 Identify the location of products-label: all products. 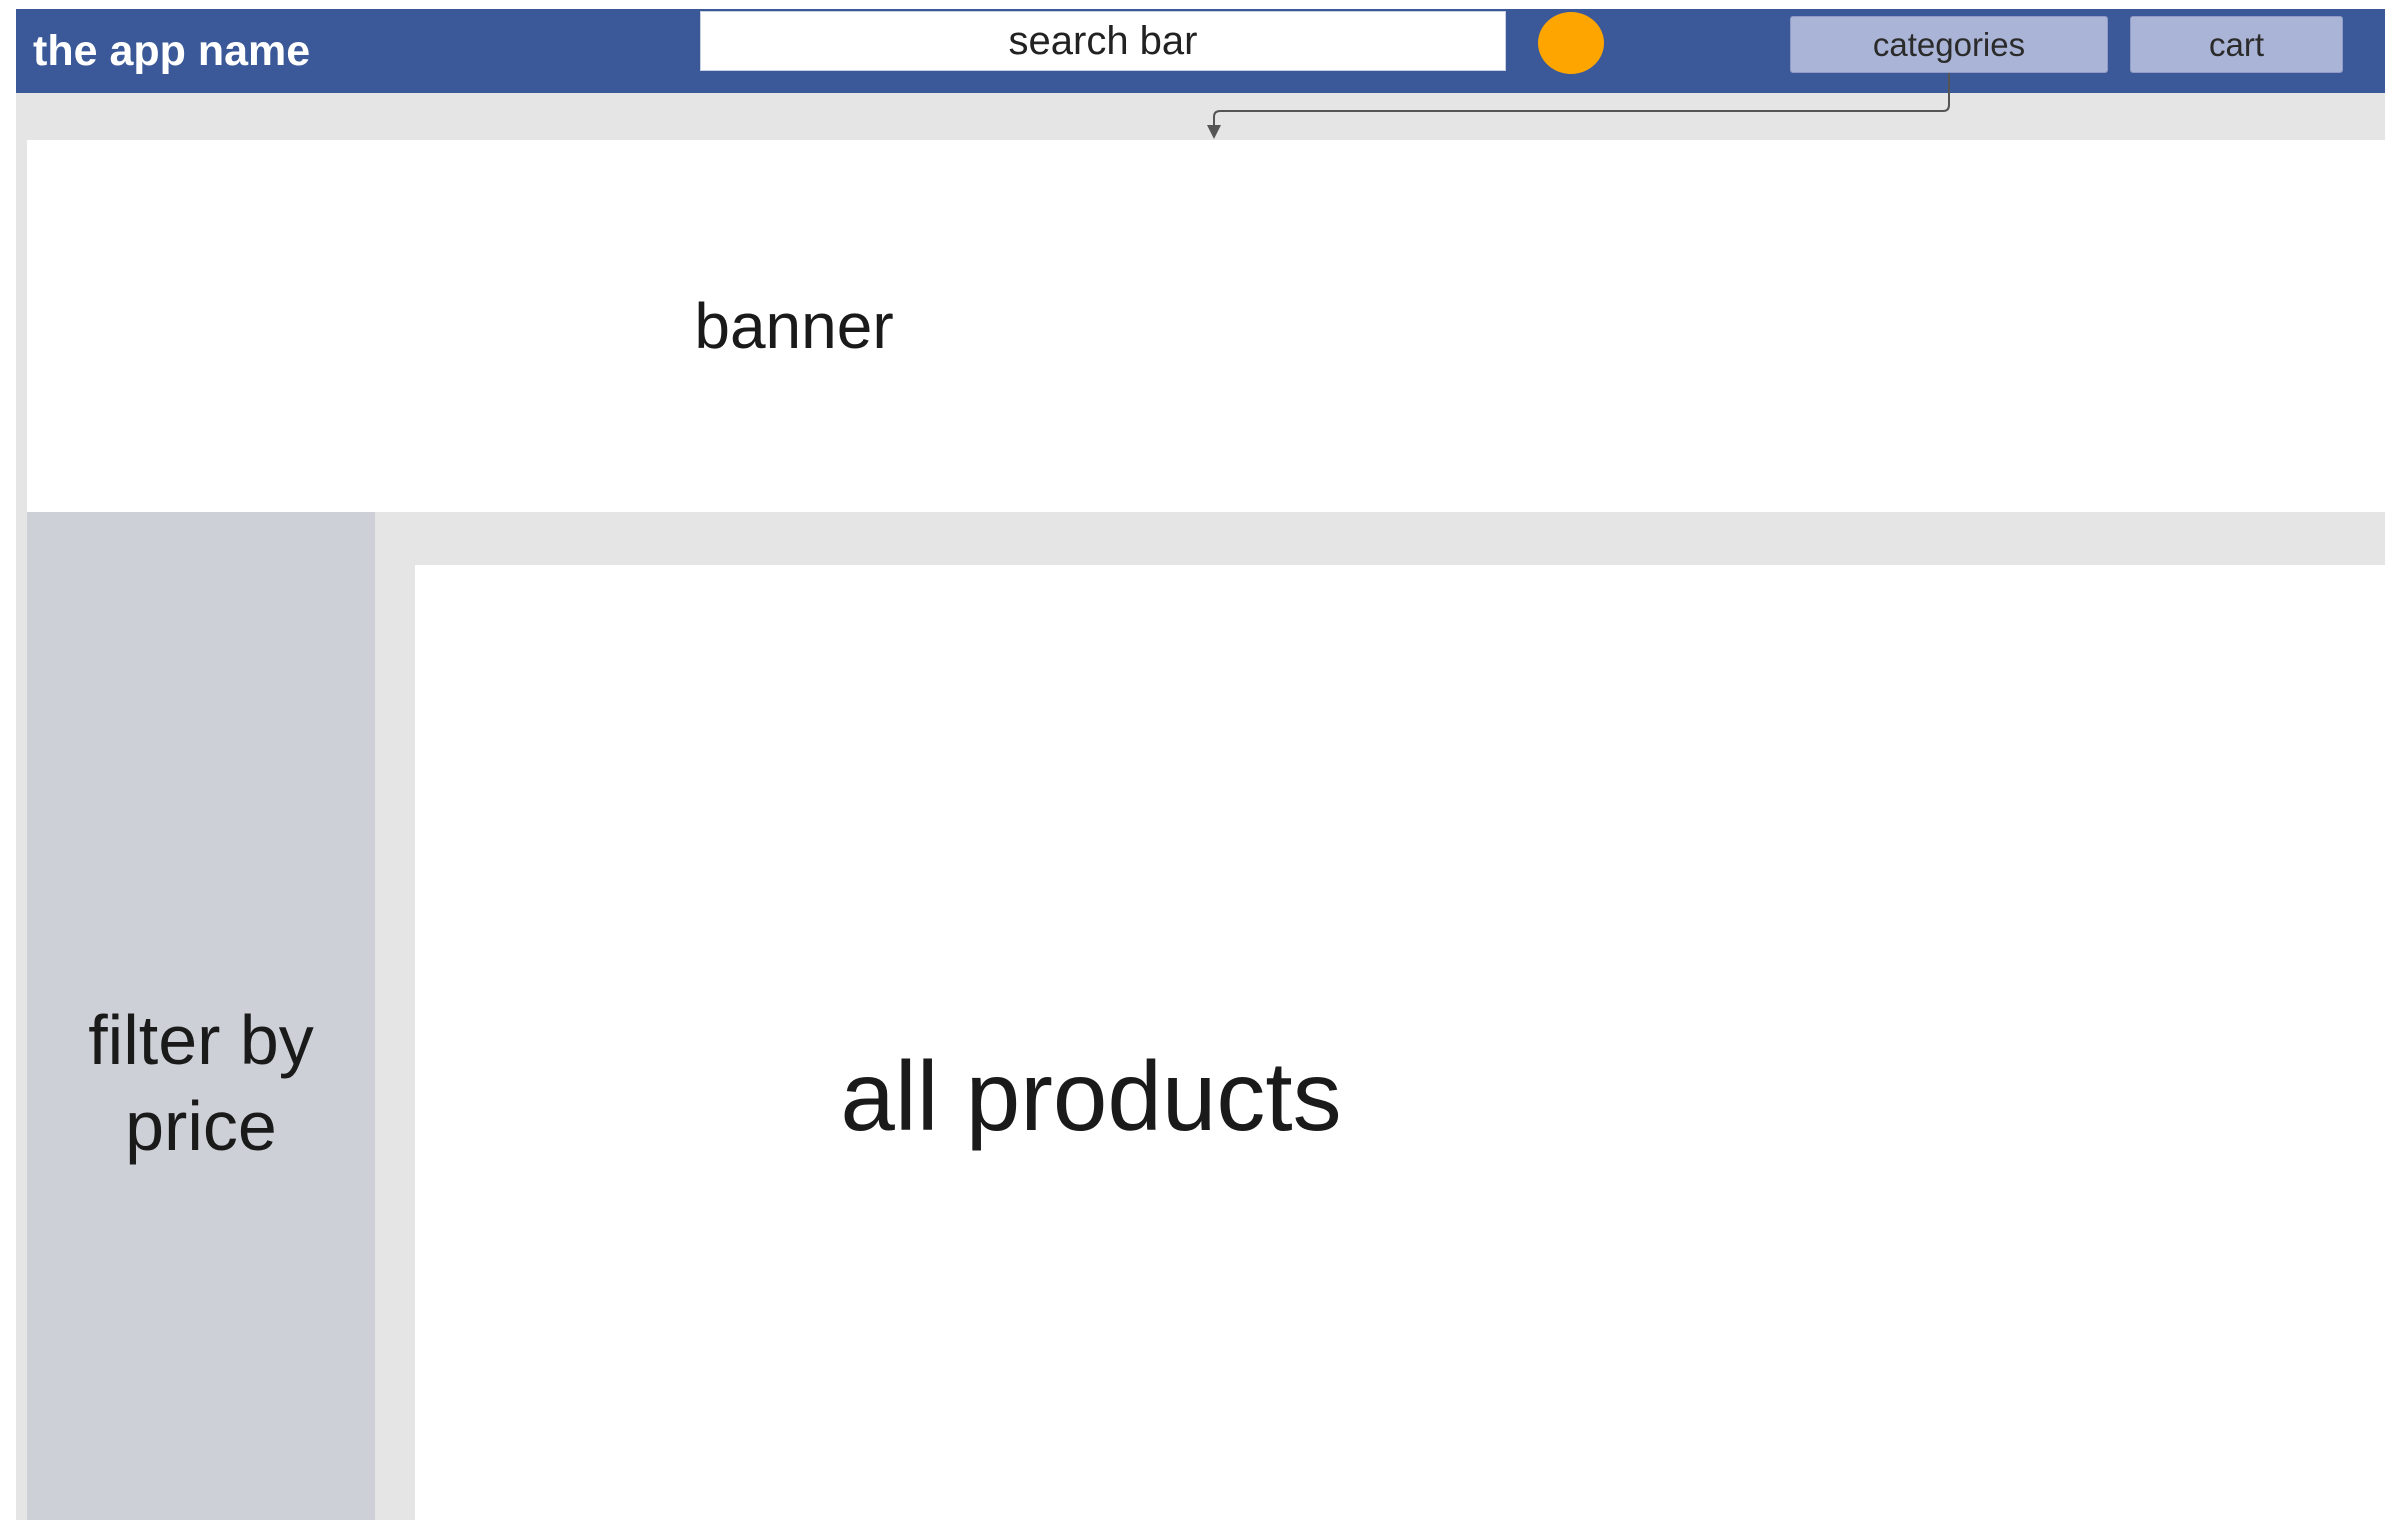
(1400, 1096).